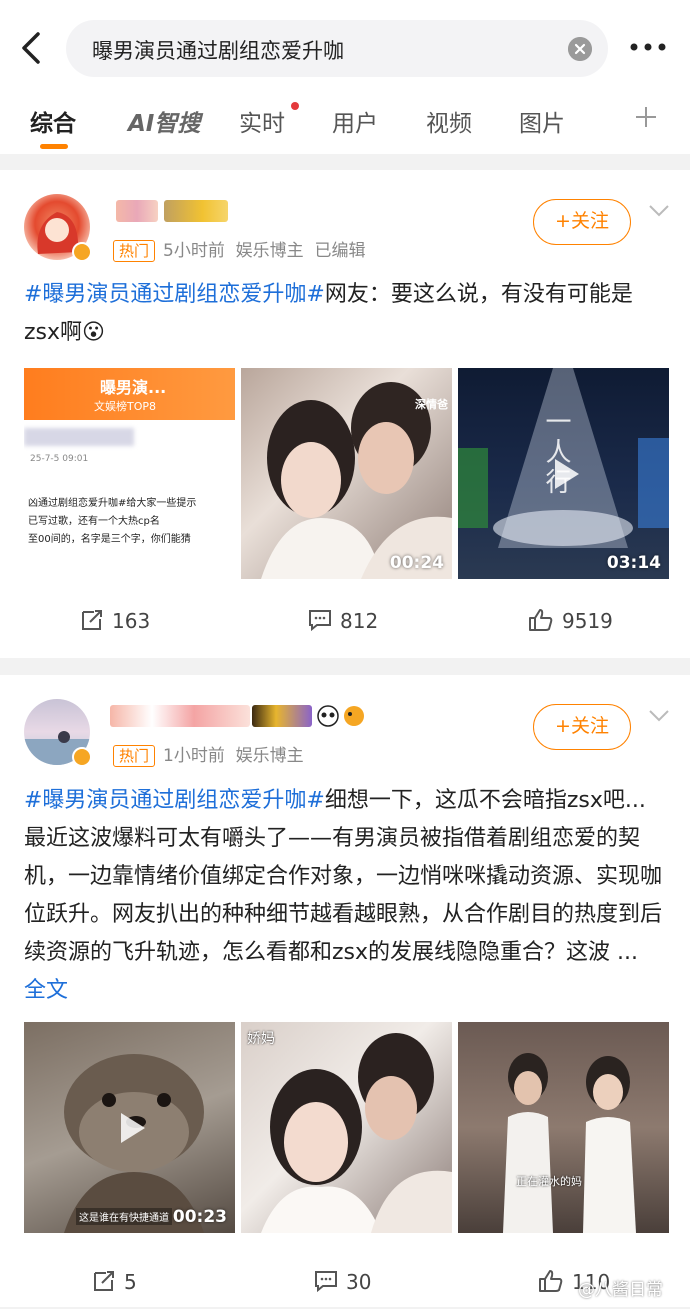 Image resolution: width=690 pixels, height=1309 pixels. What do you see at coordinates (431, 404) in the screenshot?
I see `video-overlay-text: 深情爸` at bounding box center [431, 404].